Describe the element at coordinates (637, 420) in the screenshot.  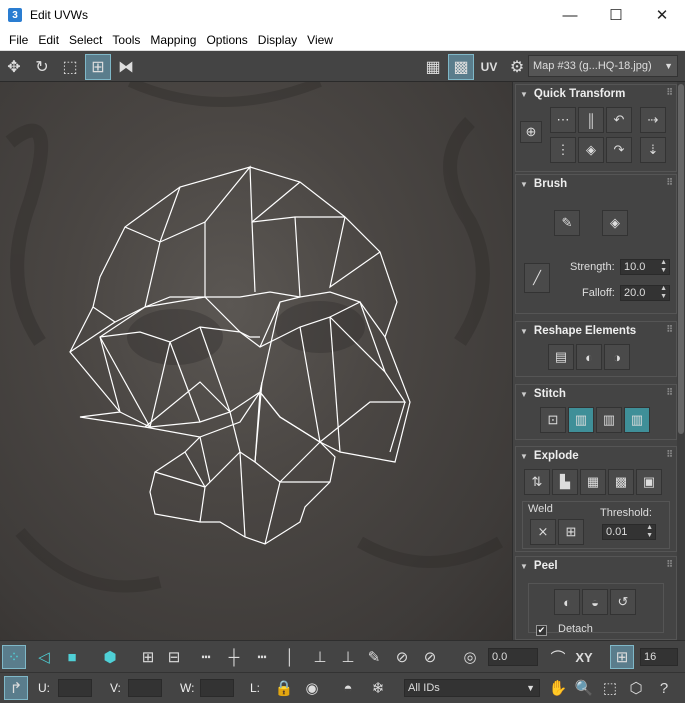
I see `stitch-target-icon: ▥` at that location.